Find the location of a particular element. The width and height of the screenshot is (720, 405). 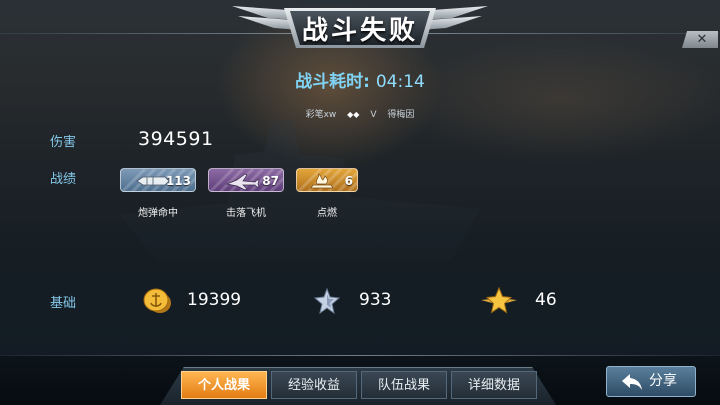

duration-value: 04:14 is located at coordinates (400, 82).